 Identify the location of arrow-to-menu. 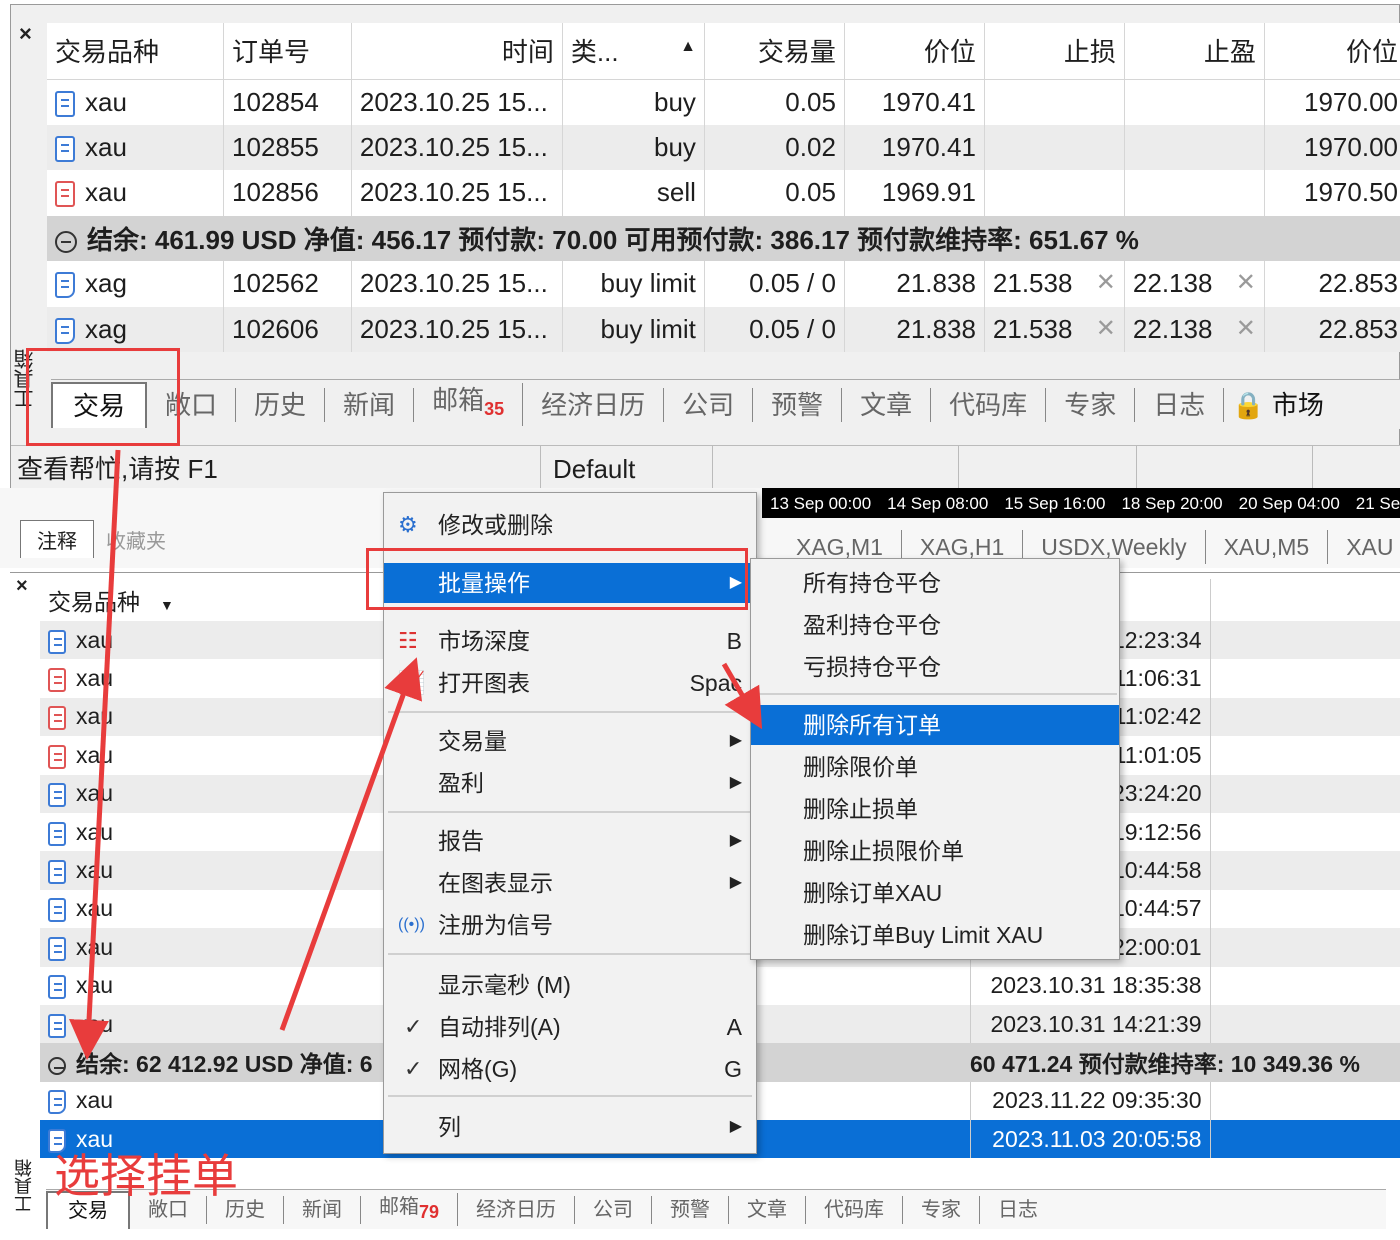
(351, 844).